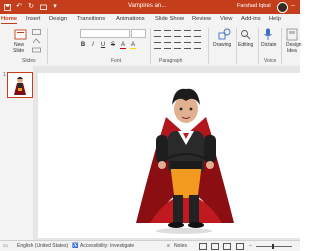  I want to click on tab-animations: Animations, so click(130, 19).